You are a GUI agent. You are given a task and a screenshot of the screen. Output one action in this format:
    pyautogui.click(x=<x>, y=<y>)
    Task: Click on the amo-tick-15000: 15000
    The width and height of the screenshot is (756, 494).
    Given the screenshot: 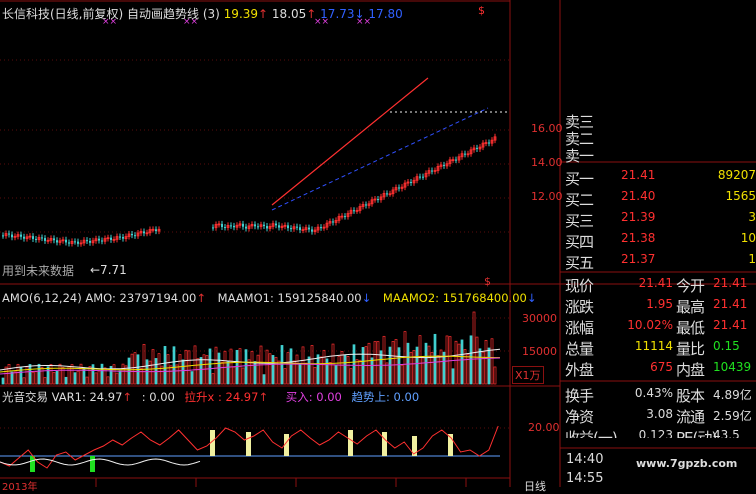 What is the action you would take?
    pyautogui.click(x=539, y=351)
    